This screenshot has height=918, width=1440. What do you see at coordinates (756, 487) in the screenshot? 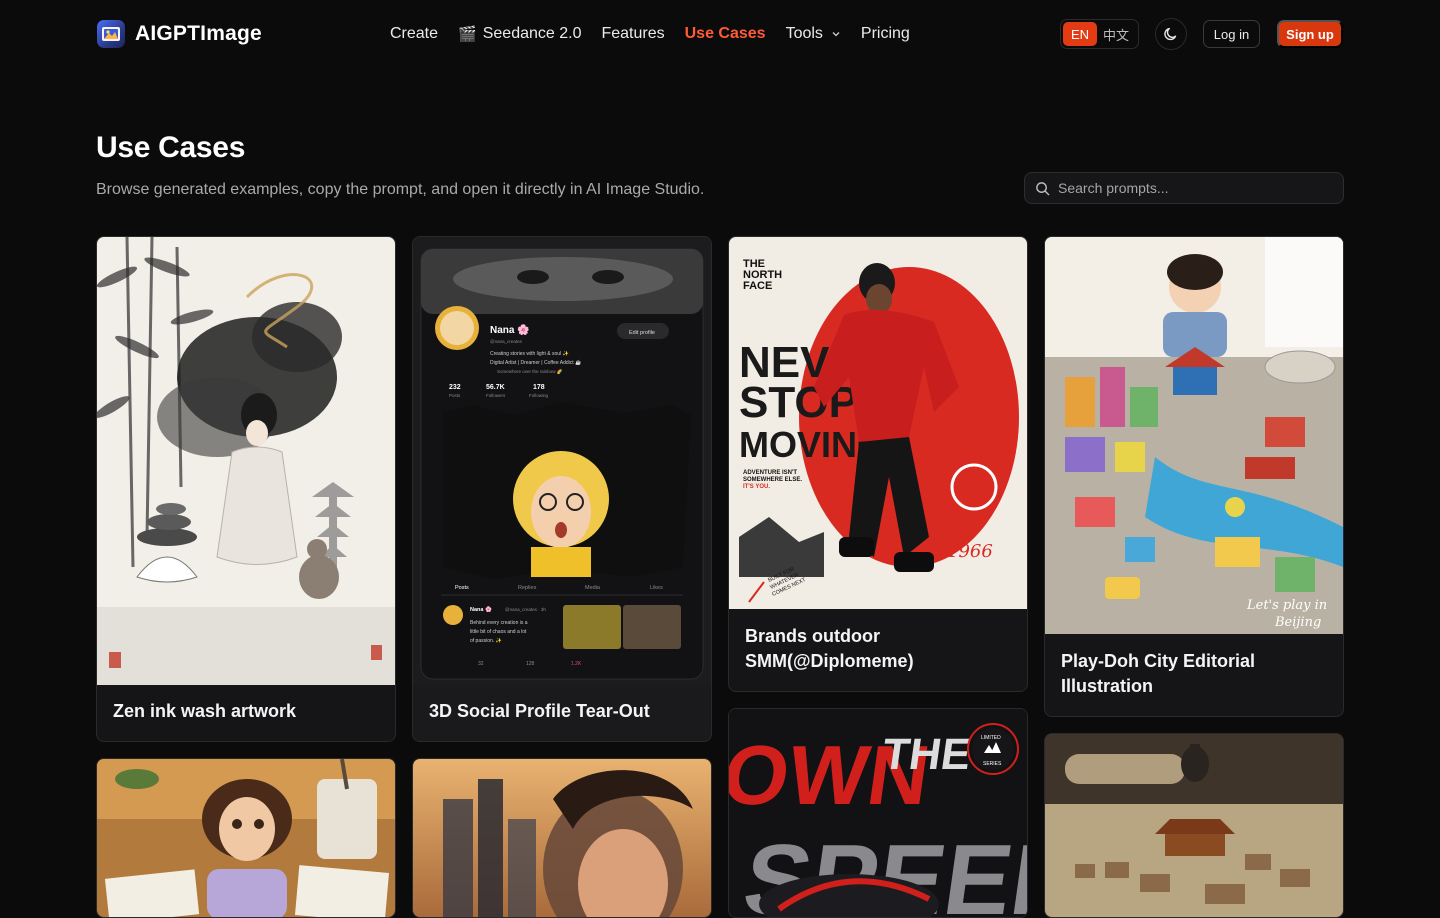
I see `poster-tagline: IT'S YOU.` at bounding box center [756, 487].